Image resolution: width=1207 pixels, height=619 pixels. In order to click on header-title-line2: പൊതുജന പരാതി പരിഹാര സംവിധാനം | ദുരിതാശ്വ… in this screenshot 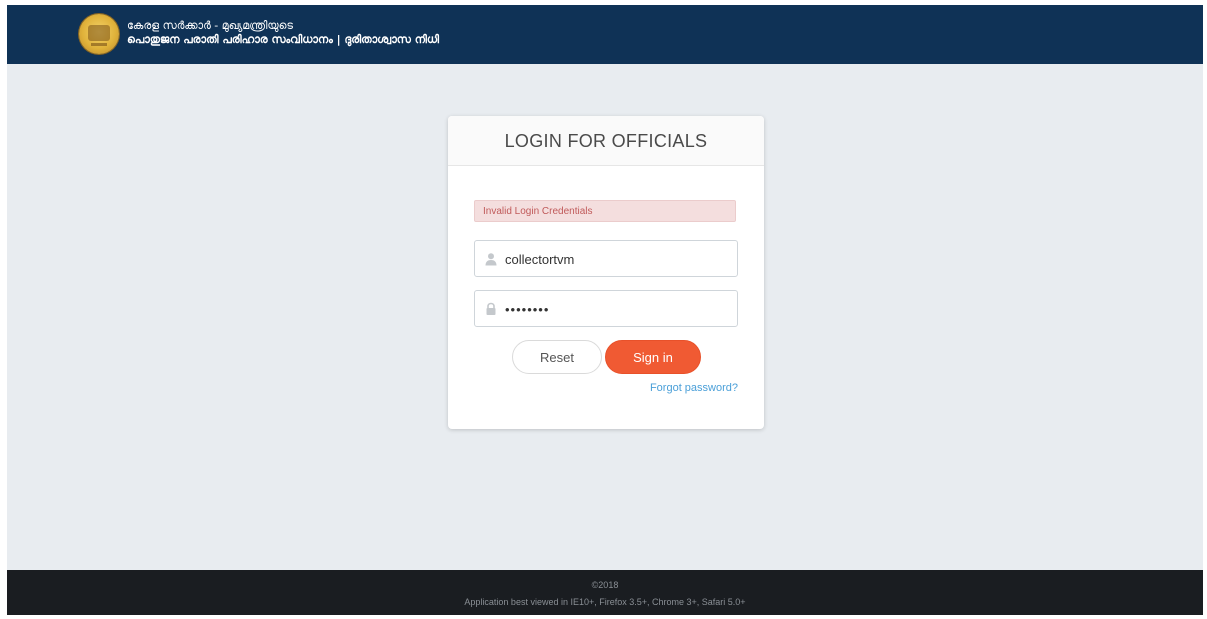, I will do `click(283, 39)`.